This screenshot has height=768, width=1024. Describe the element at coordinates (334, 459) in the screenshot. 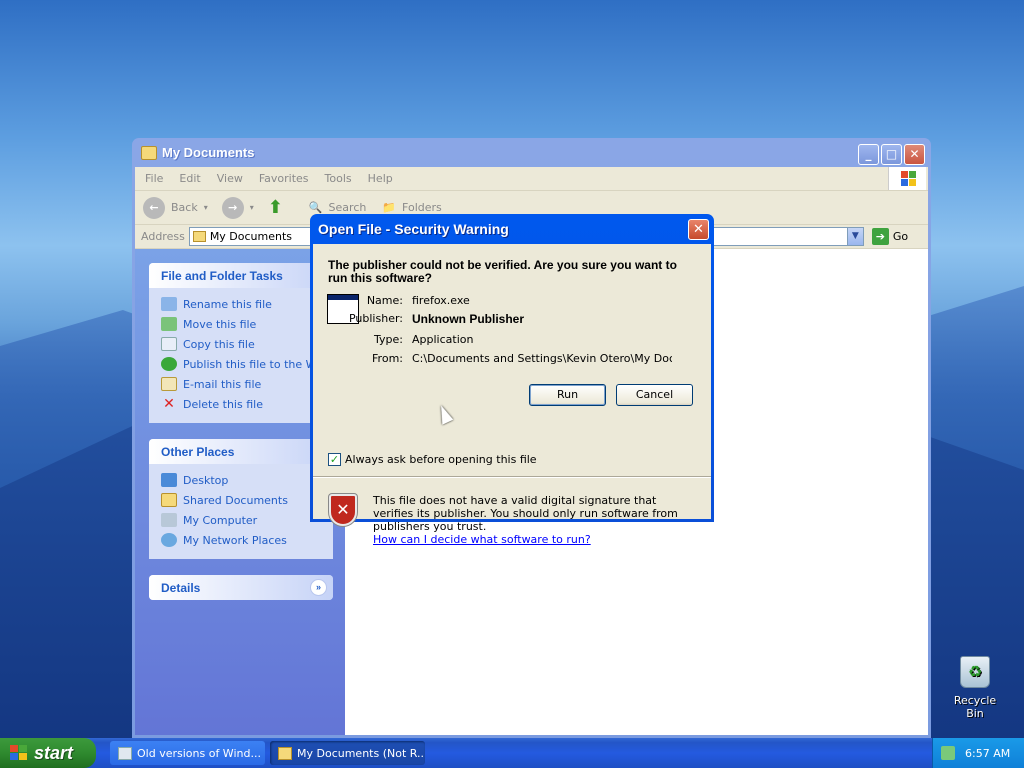

I see `always-ask-checkbox: ✓` at that location.